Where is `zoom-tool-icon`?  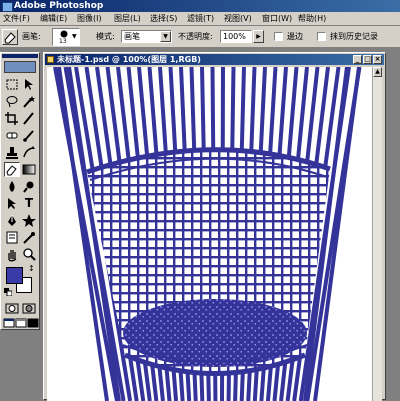
zoom-tool-icon is located at coordinates (29, 254).